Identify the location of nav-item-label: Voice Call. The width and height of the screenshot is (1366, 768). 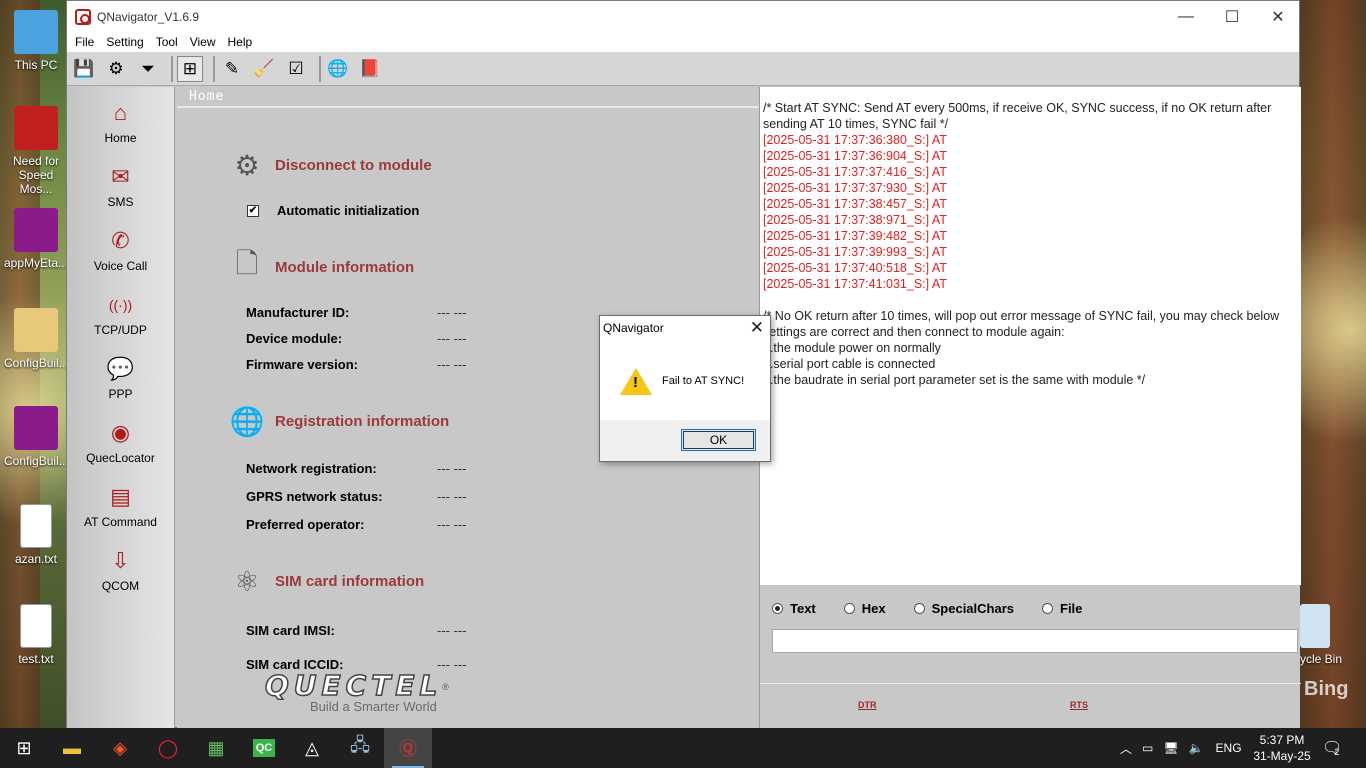
(120, 266).